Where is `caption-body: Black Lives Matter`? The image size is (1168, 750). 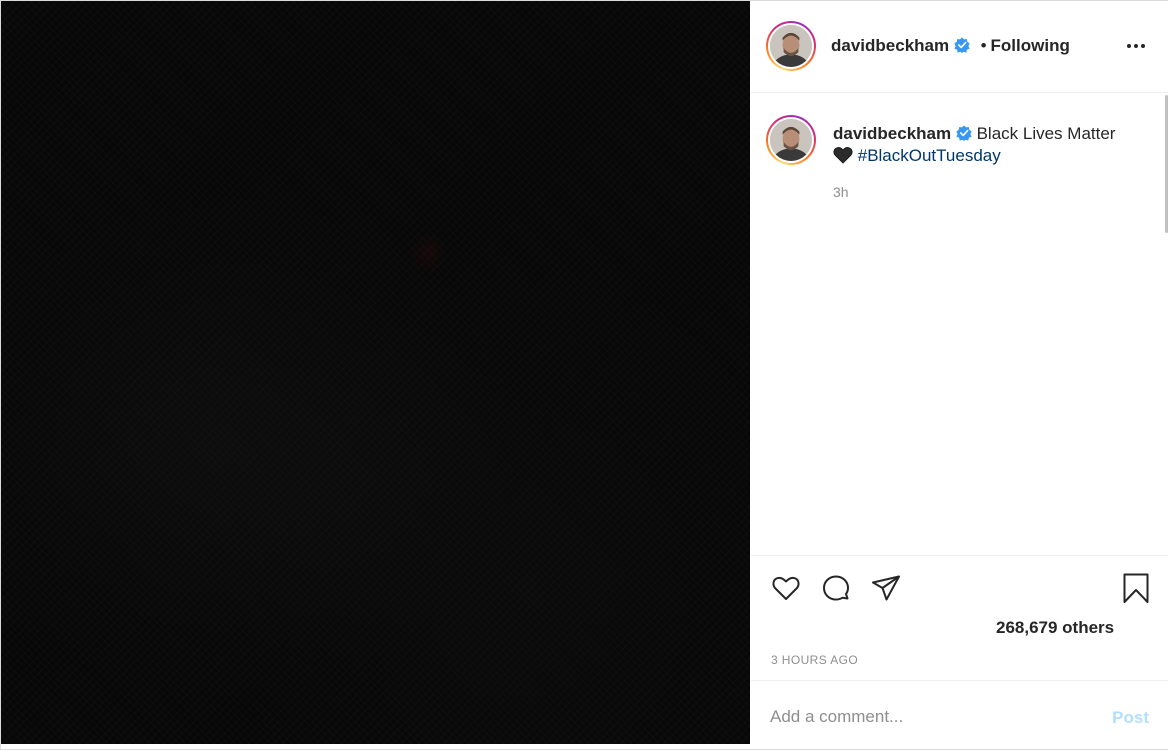
caption-body: Black Lives Matter is located at coordinates (1046, 133).